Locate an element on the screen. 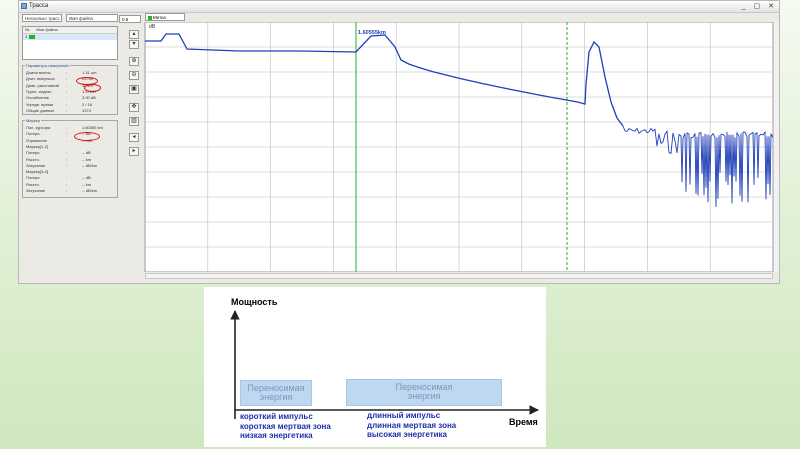  long-line-2: длинная мертвая зона is located at coordinates (412, 425).